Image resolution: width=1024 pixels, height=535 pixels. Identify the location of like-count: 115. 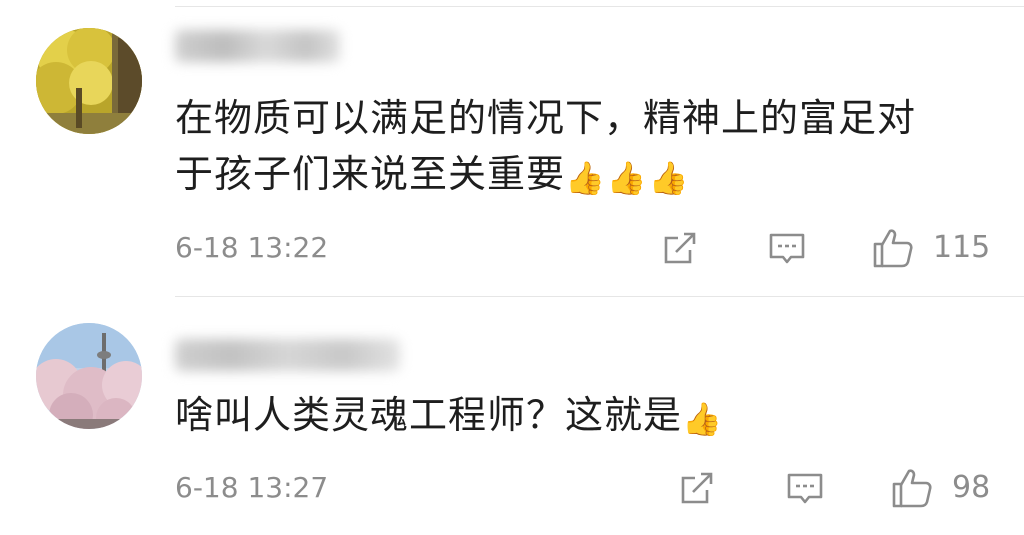
(962, 247).